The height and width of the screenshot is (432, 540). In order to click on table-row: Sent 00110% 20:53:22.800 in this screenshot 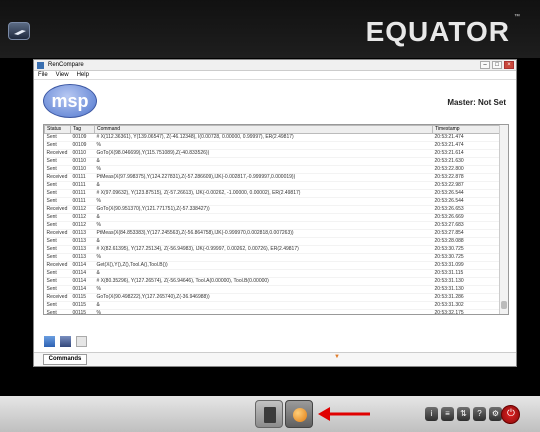, I will do `click(272, 169)`.